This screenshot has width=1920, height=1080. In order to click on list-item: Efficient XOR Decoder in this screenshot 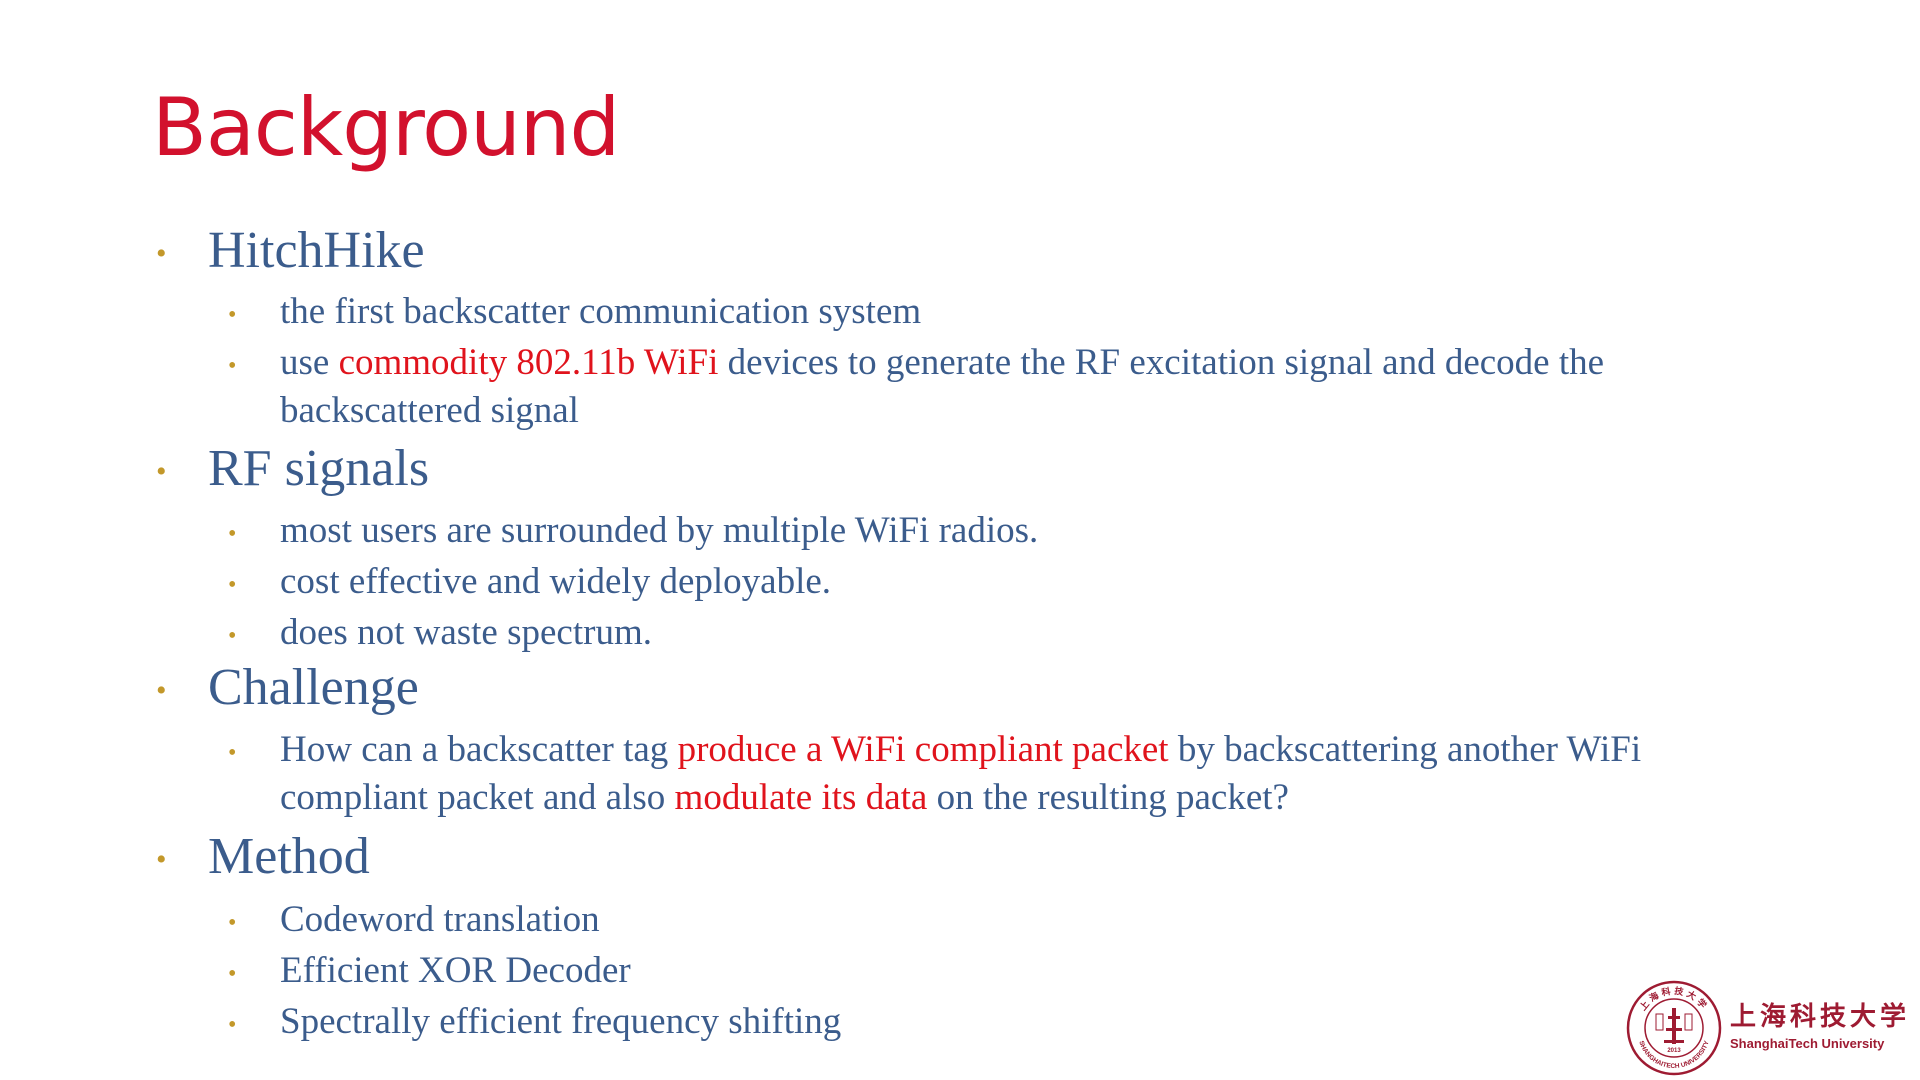, I will do `click(455, 970)`.